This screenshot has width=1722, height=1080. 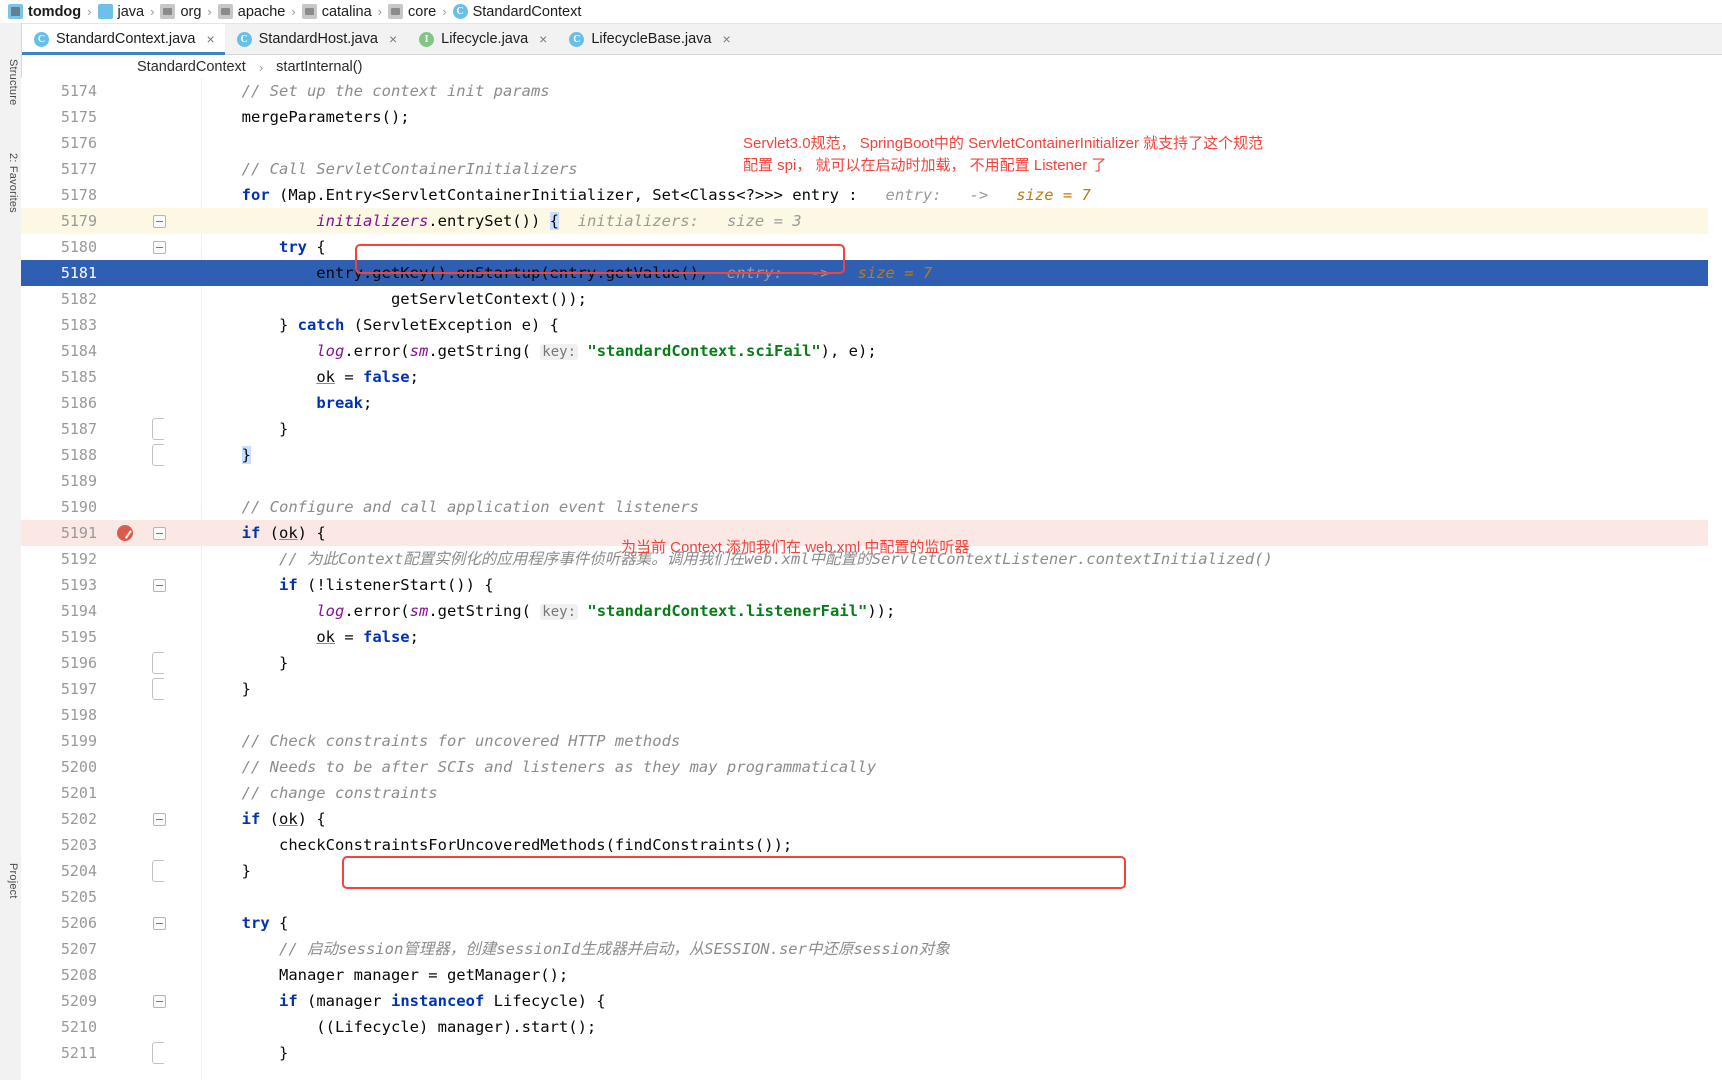 I want to click on code-line: 5183 } catch (ServletException e) {, so click(x=871, y=325).